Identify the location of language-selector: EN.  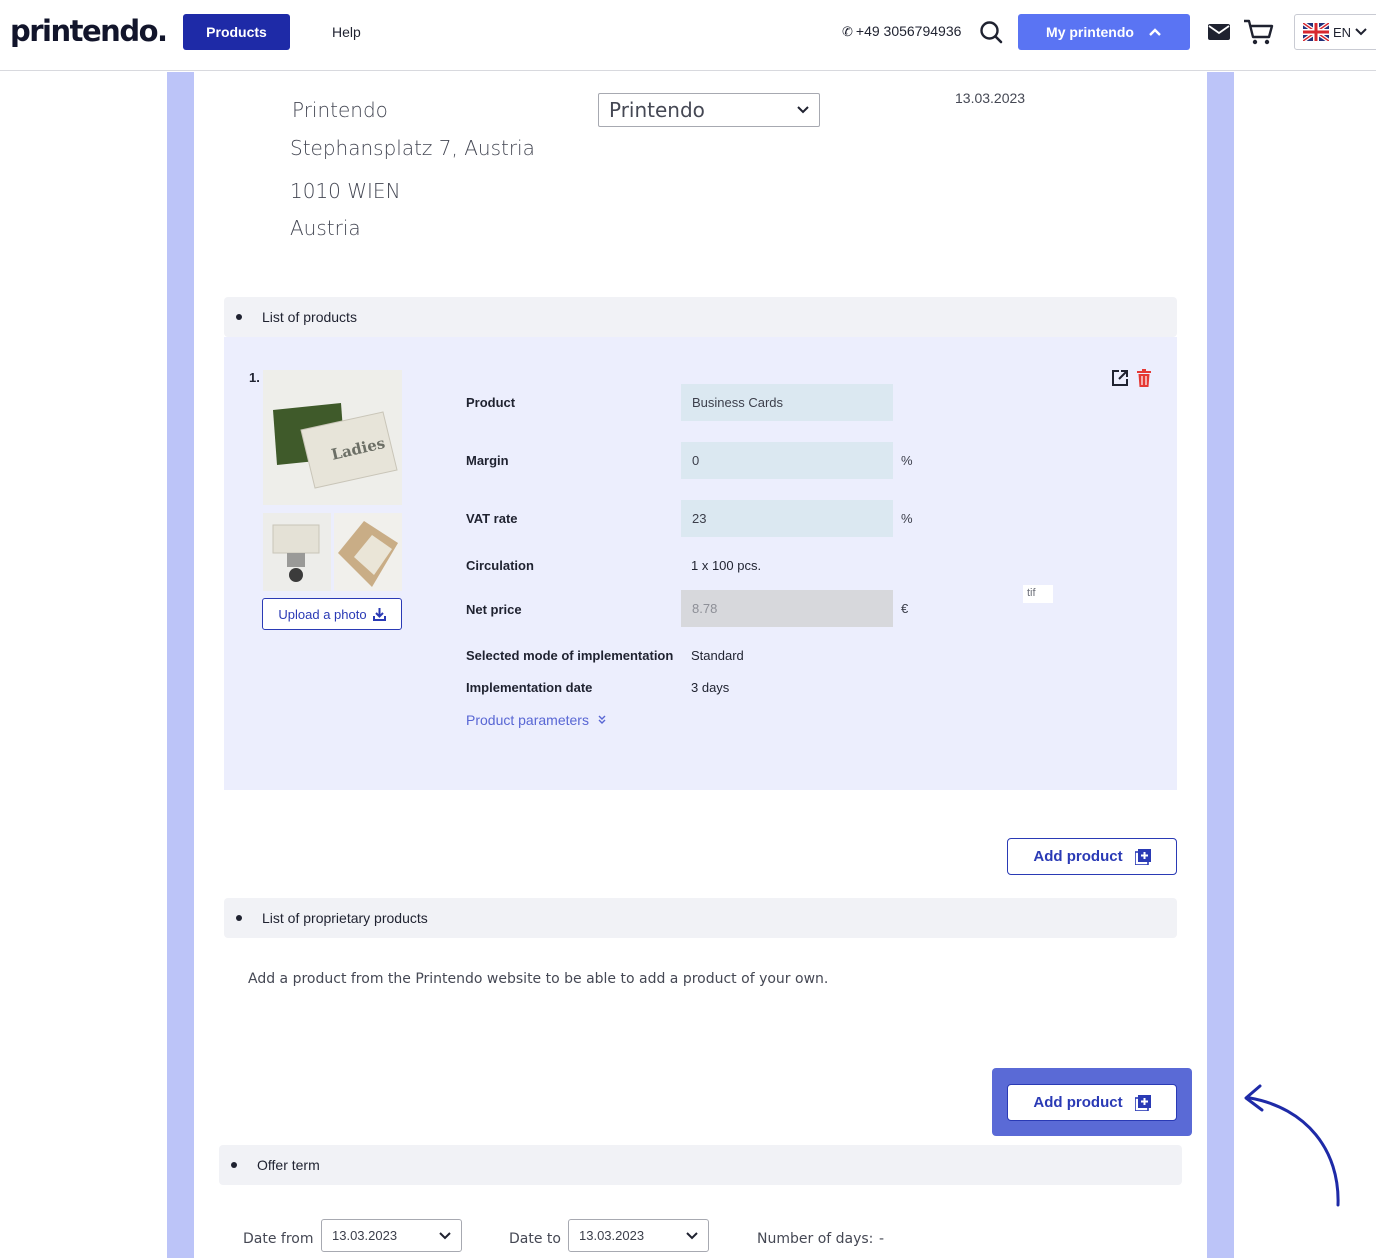
(1335, 32).